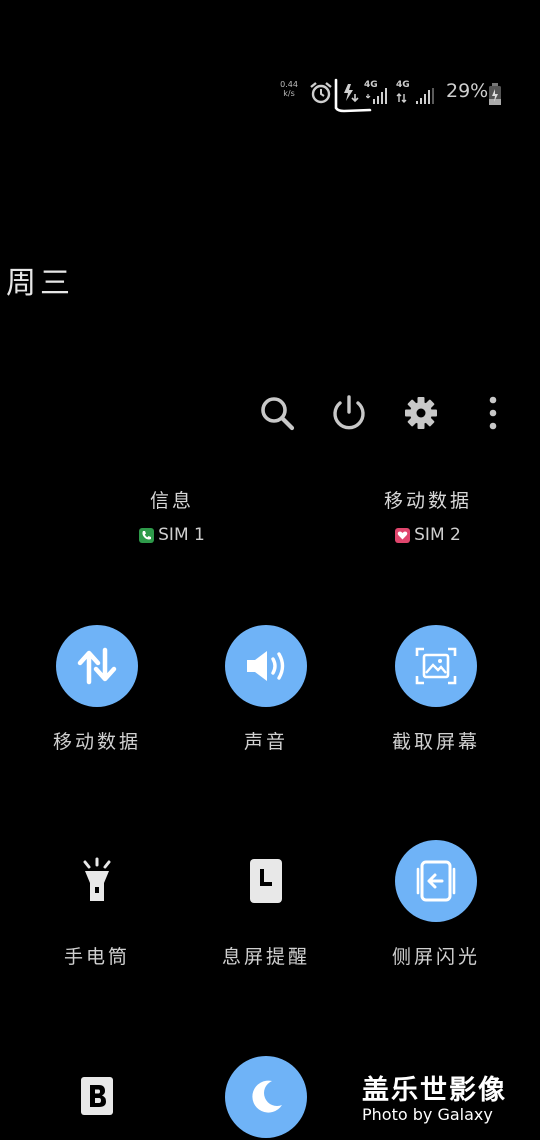  Describe the element at coordinates (415, 96) in the screenshot. I see `sim2-signal-icon` at that location.